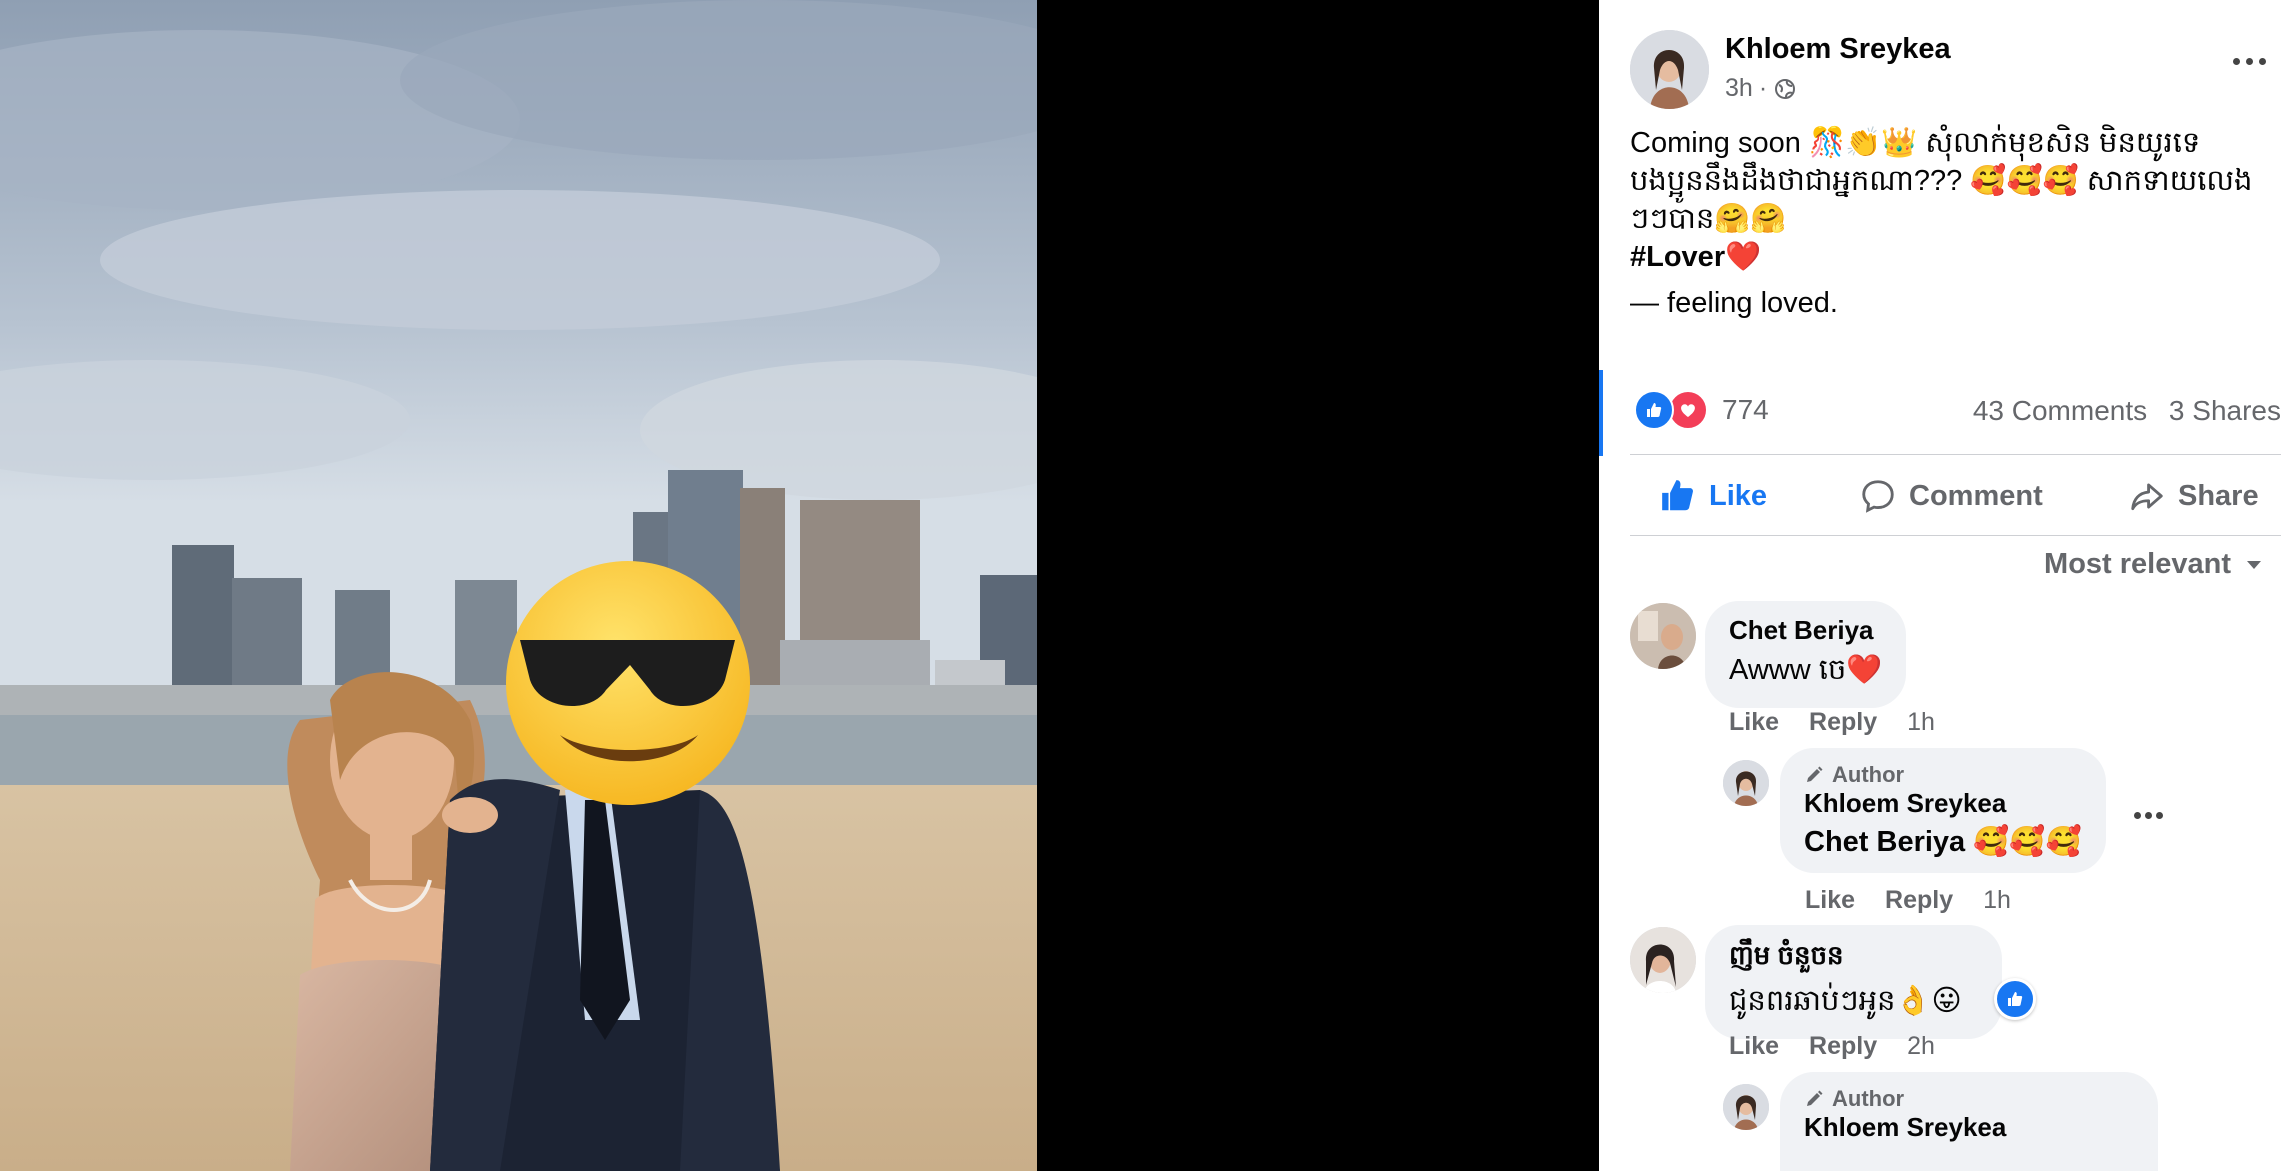 The width and height of the screenshot is (2281, 1171). I want to click on engagement-counts: 43 Comments 3 Shares, so click(2127, 411).